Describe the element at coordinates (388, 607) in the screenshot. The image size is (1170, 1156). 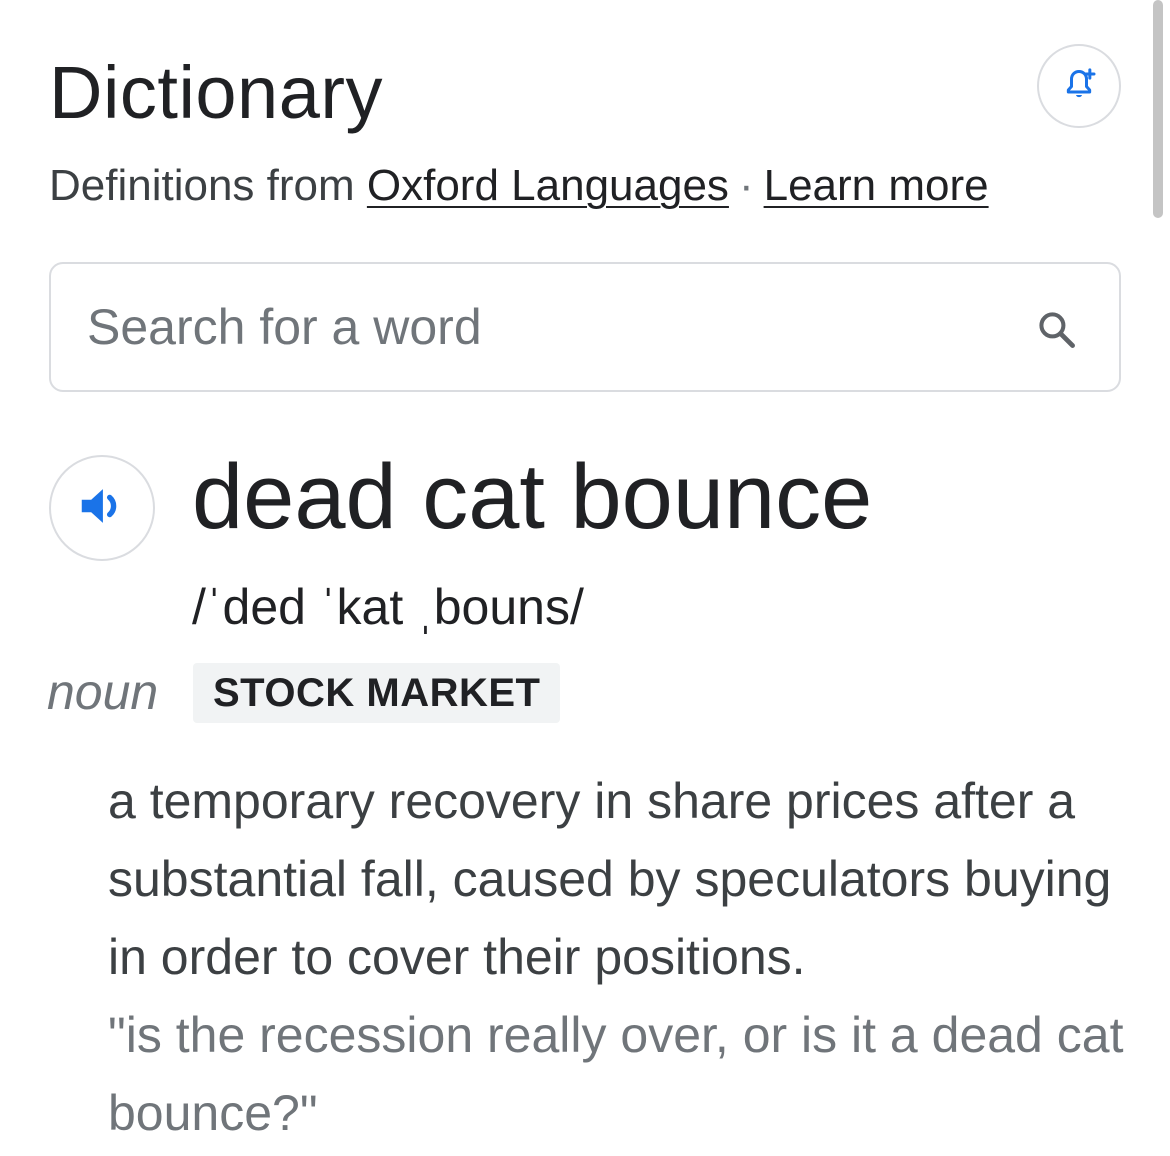
I see `phonetic-transcription: /ˈded ˈkat ˌbouns/` at that location.